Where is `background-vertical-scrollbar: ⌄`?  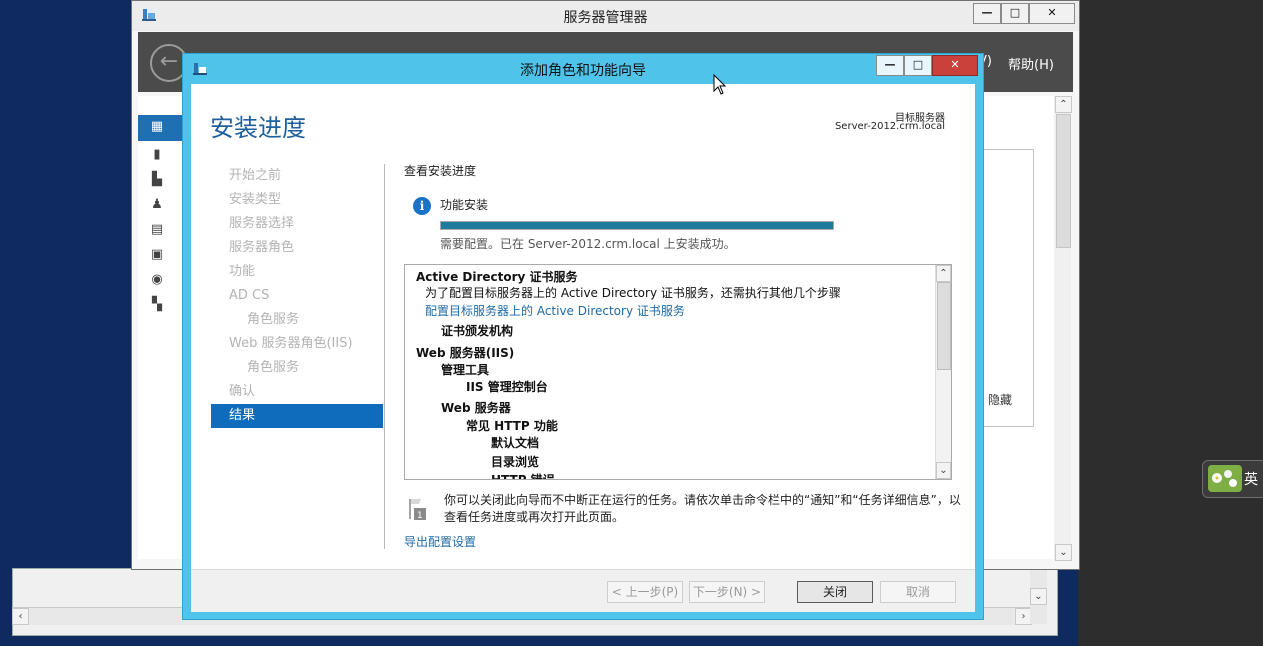
background-vertical-scrollbar: ⌄ is located at coordinates (1038, 596).